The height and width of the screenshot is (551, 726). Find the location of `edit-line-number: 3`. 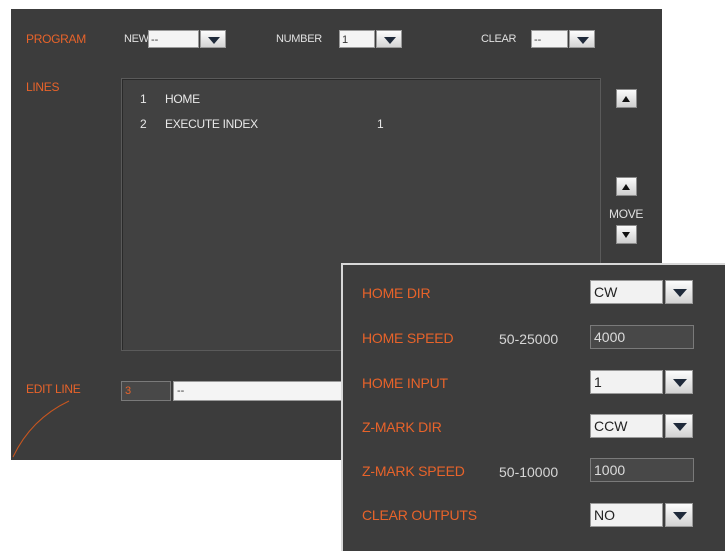

edit-line-number: 3 is located at coordinates (146, 391).